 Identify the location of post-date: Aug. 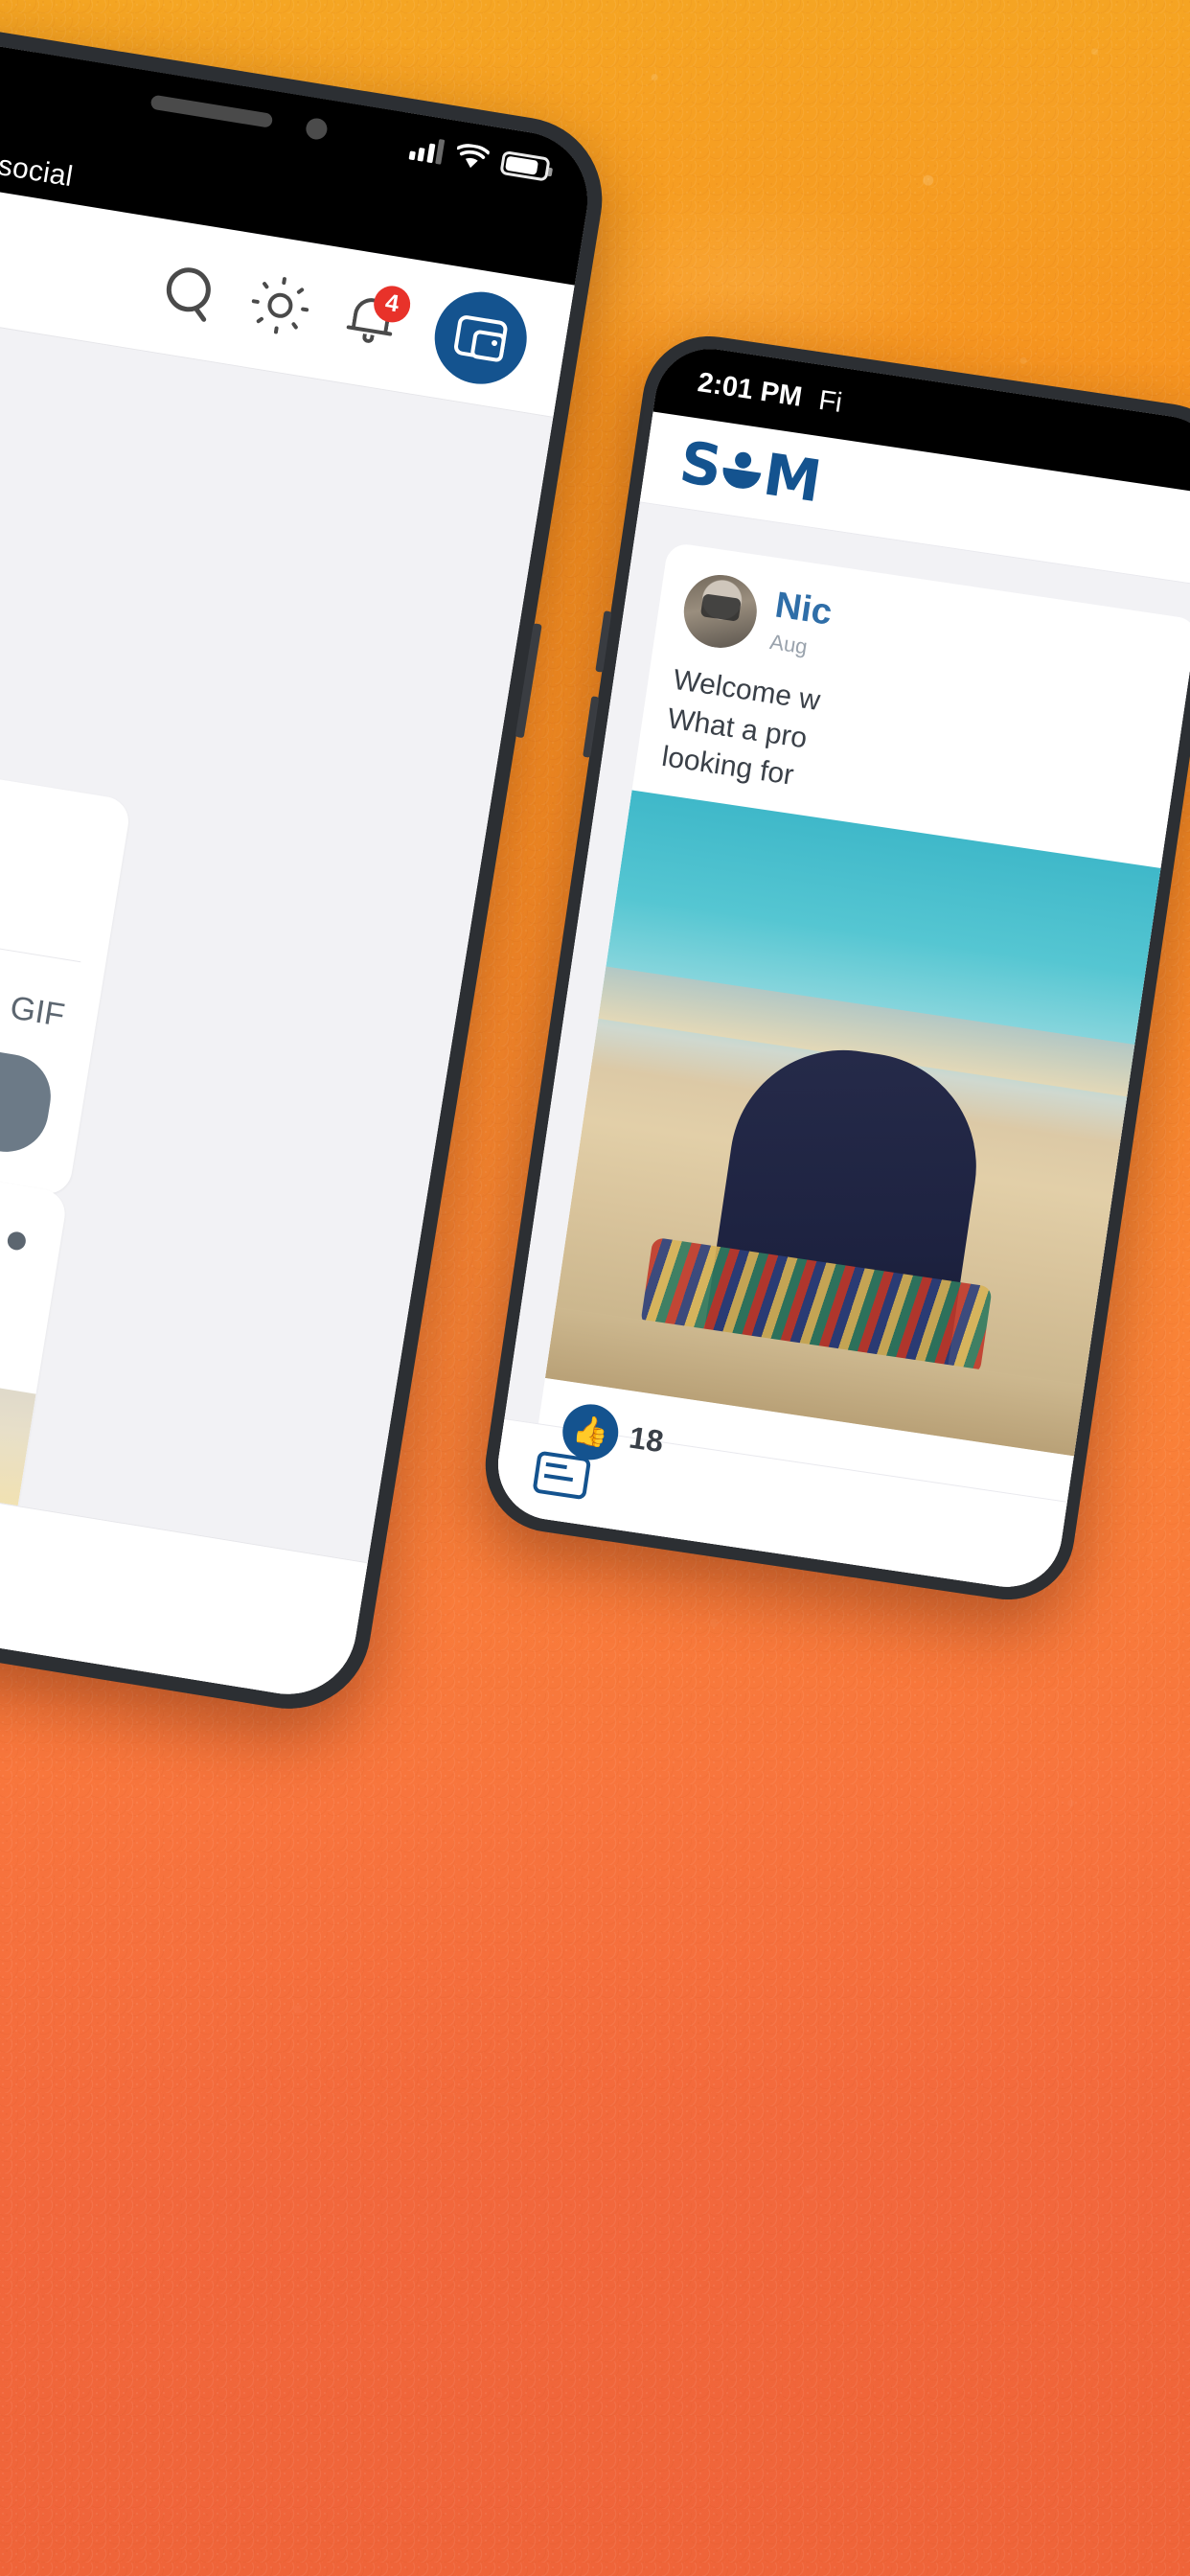
(789, 643).